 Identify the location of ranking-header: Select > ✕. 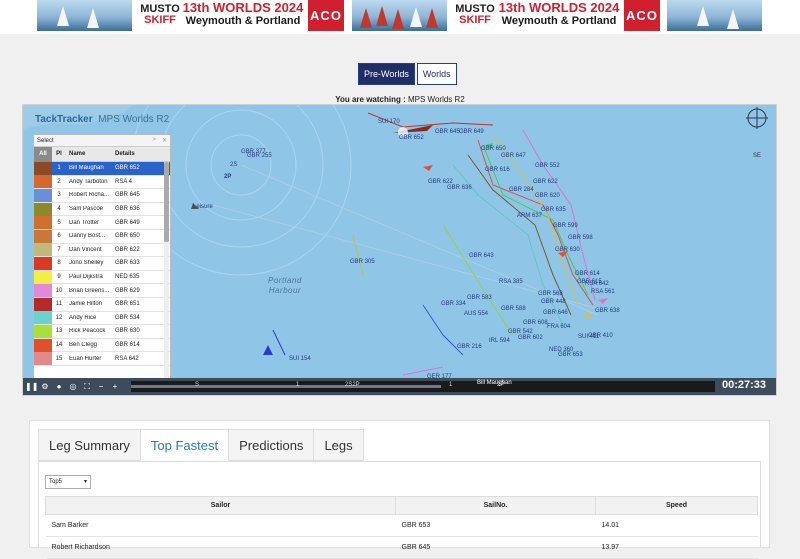
(102, 141).